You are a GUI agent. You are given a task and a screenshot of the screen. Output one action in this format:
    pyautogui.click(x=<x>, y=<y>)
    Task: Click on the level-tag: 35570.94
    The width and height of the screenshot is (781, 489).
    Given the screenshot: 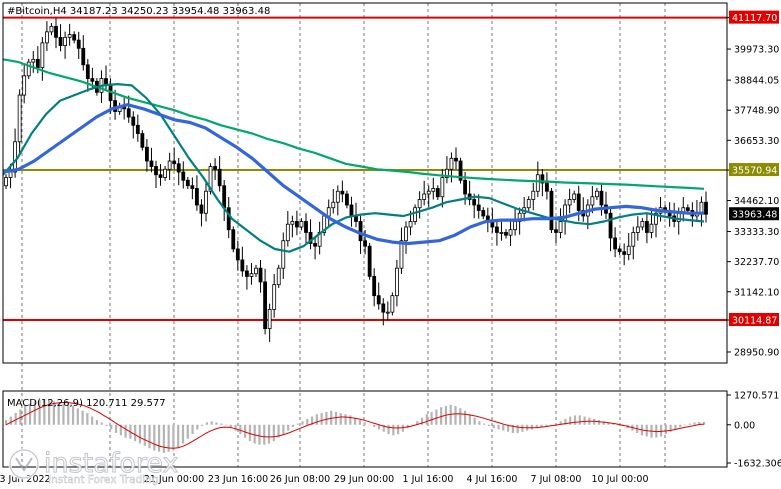 What is the action you would take?
    pyautogui.click(x=754, y=171)
    